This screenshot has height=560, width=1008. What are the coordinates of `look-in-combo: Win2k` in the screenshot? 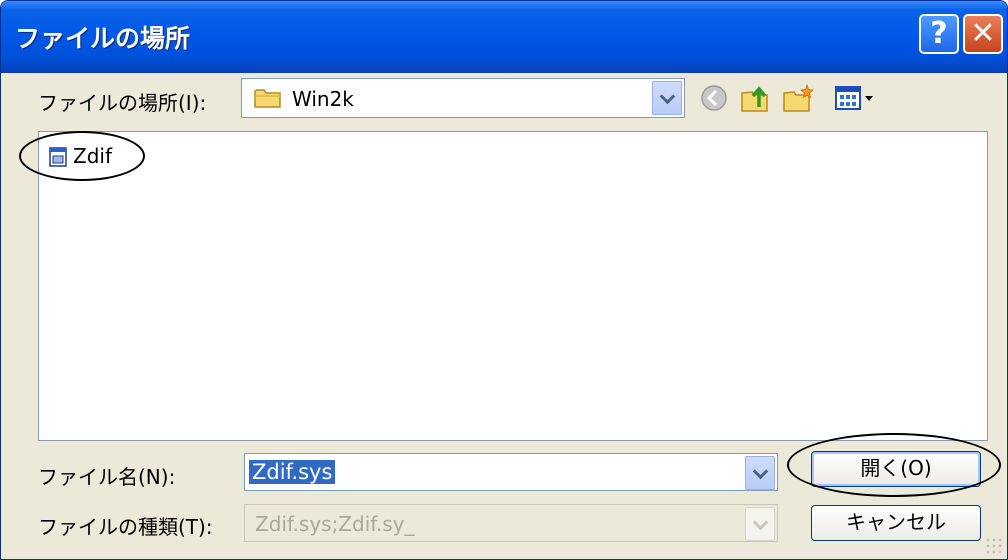 It's located at (463, 98).